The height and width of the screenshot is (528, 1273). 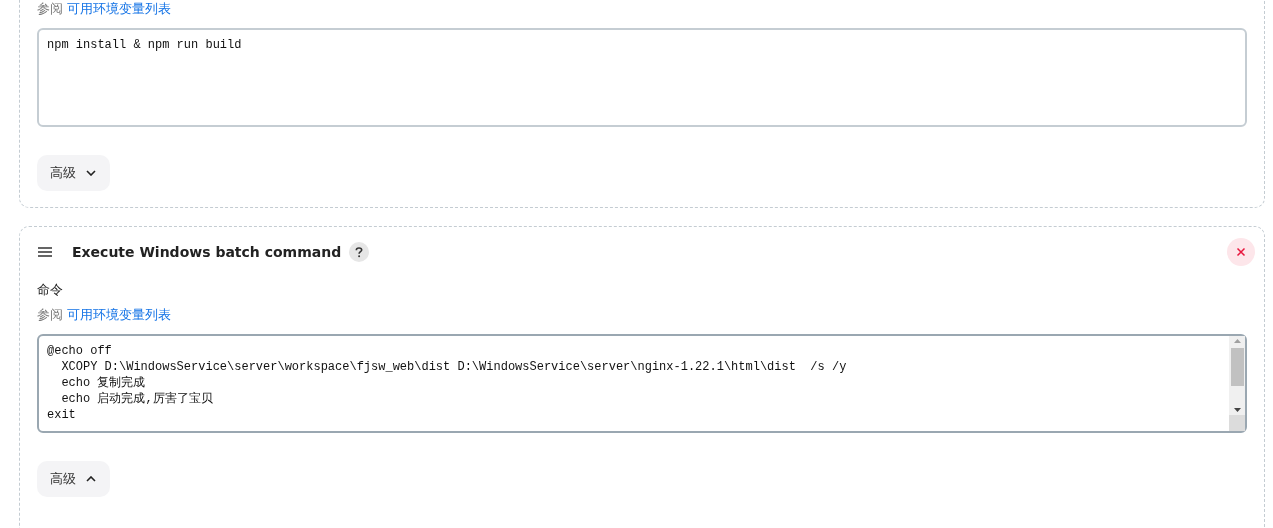 What do you see at coordinates (1237, 341) in the screenshot?
I see `scroll-up-icon` at bounding box center [1237, 341].